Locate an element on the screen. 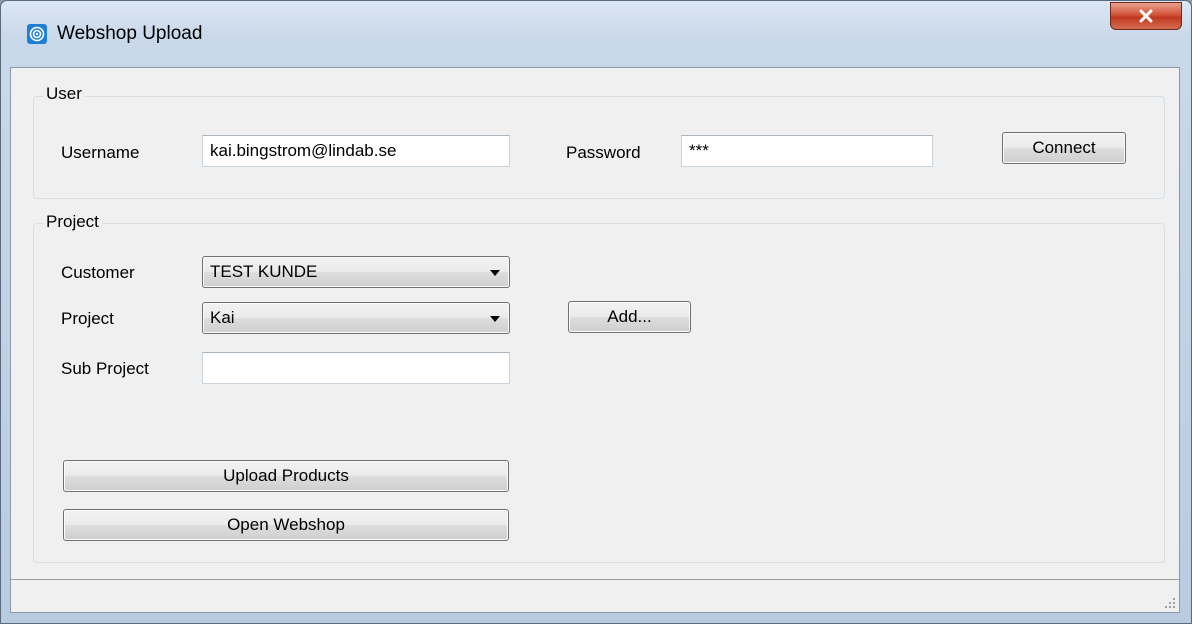 This screenshot has width=1192, height=624. close-button is located at coordinates (1146, 16).